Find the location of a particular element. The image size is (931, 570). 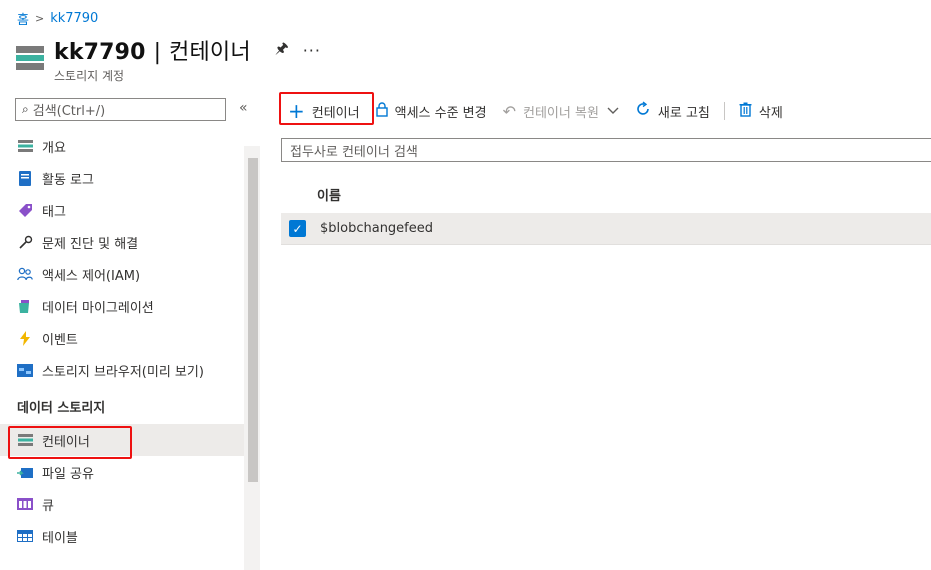

sidebar-item-tags: 태그 is located at coordinates (122, 210).